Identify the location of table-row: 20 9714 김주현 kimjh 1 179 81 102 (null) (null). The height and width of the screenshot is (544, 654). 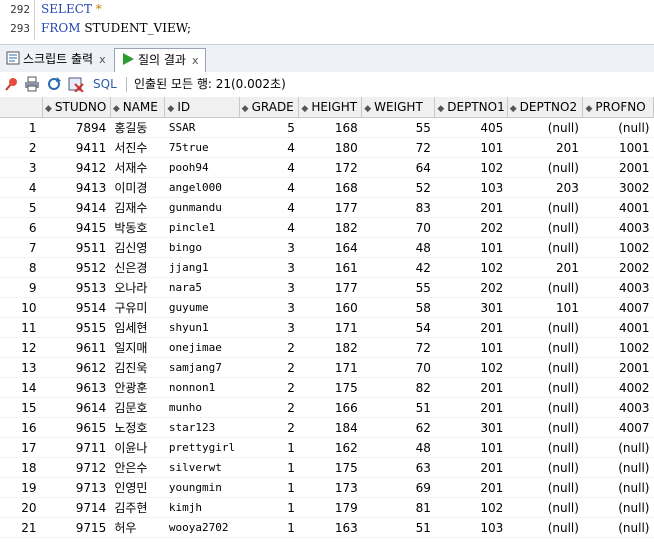
(327, 507).